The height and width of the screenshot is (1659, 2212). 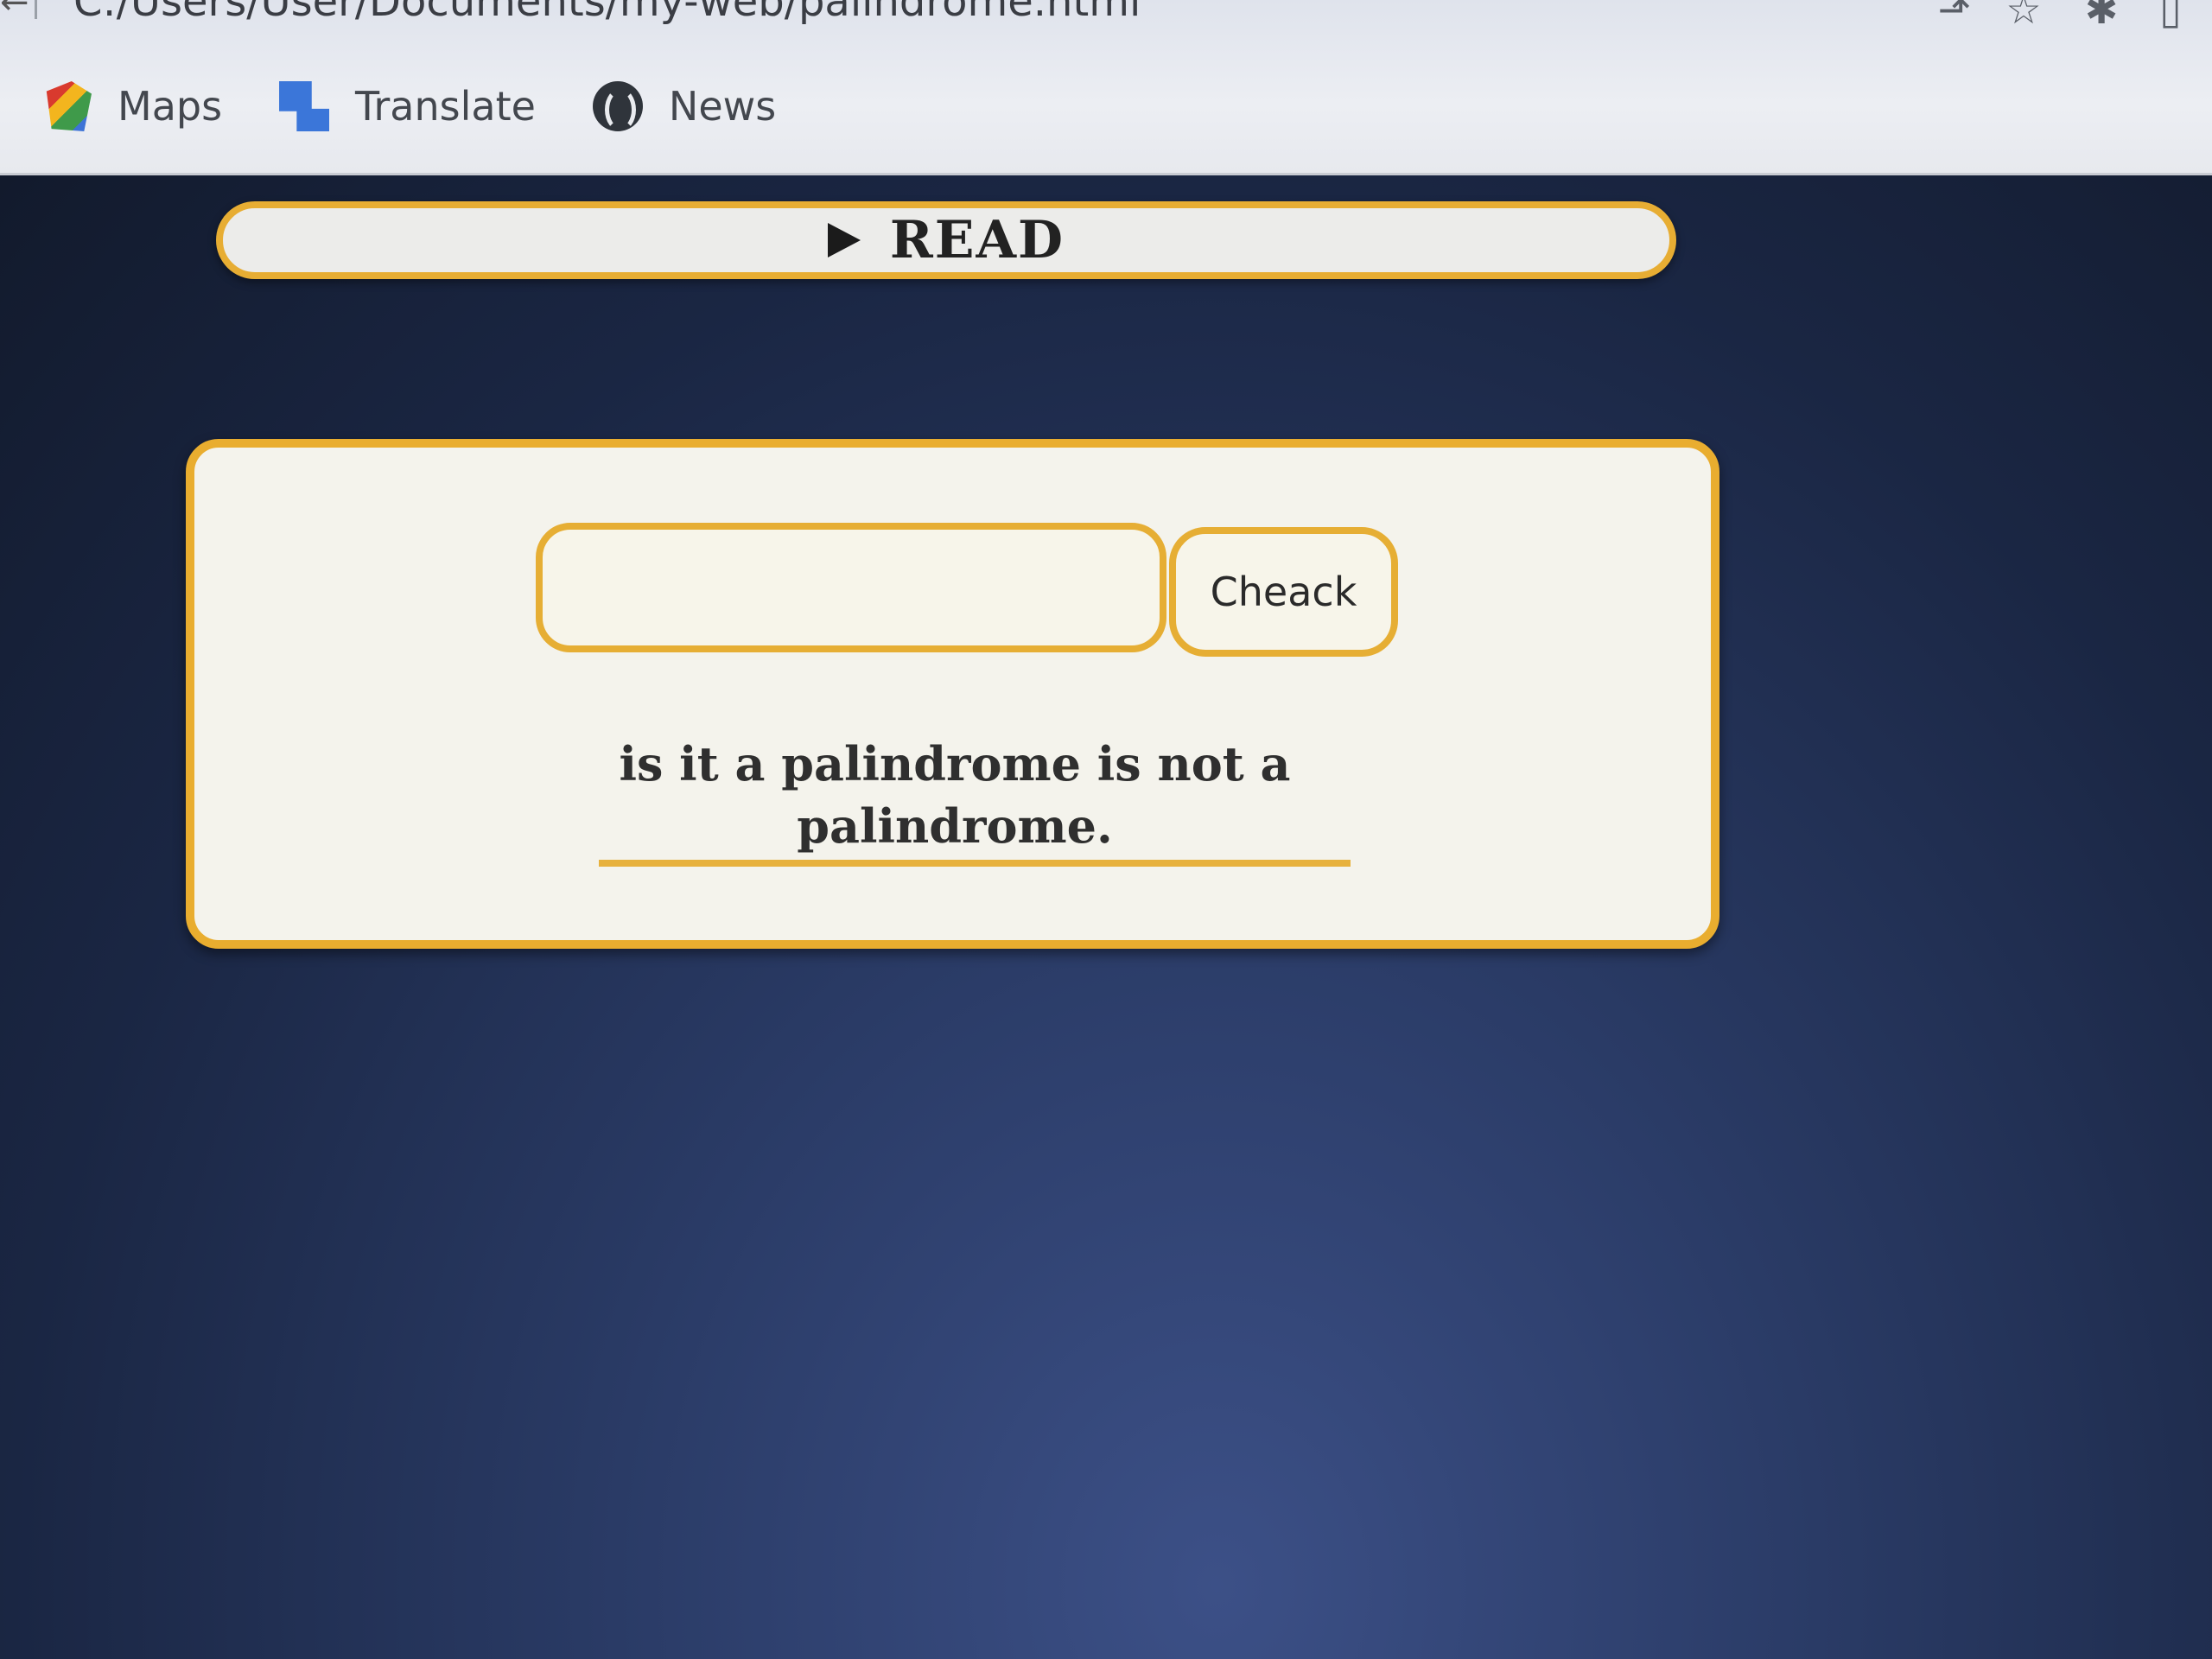 I want to click on extensions-icon: ✱, so click(x=2101, y=14).